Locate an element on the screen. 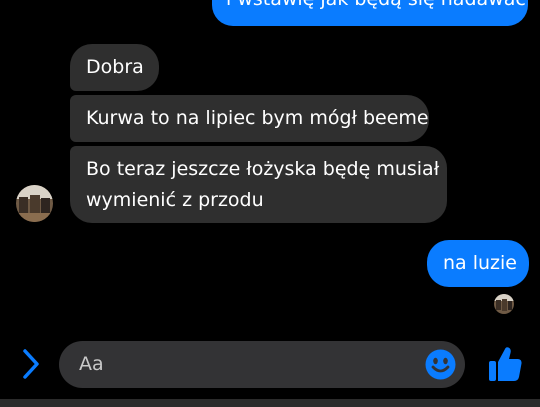  thumbs-up-icon is located at coordinates (505, 364).